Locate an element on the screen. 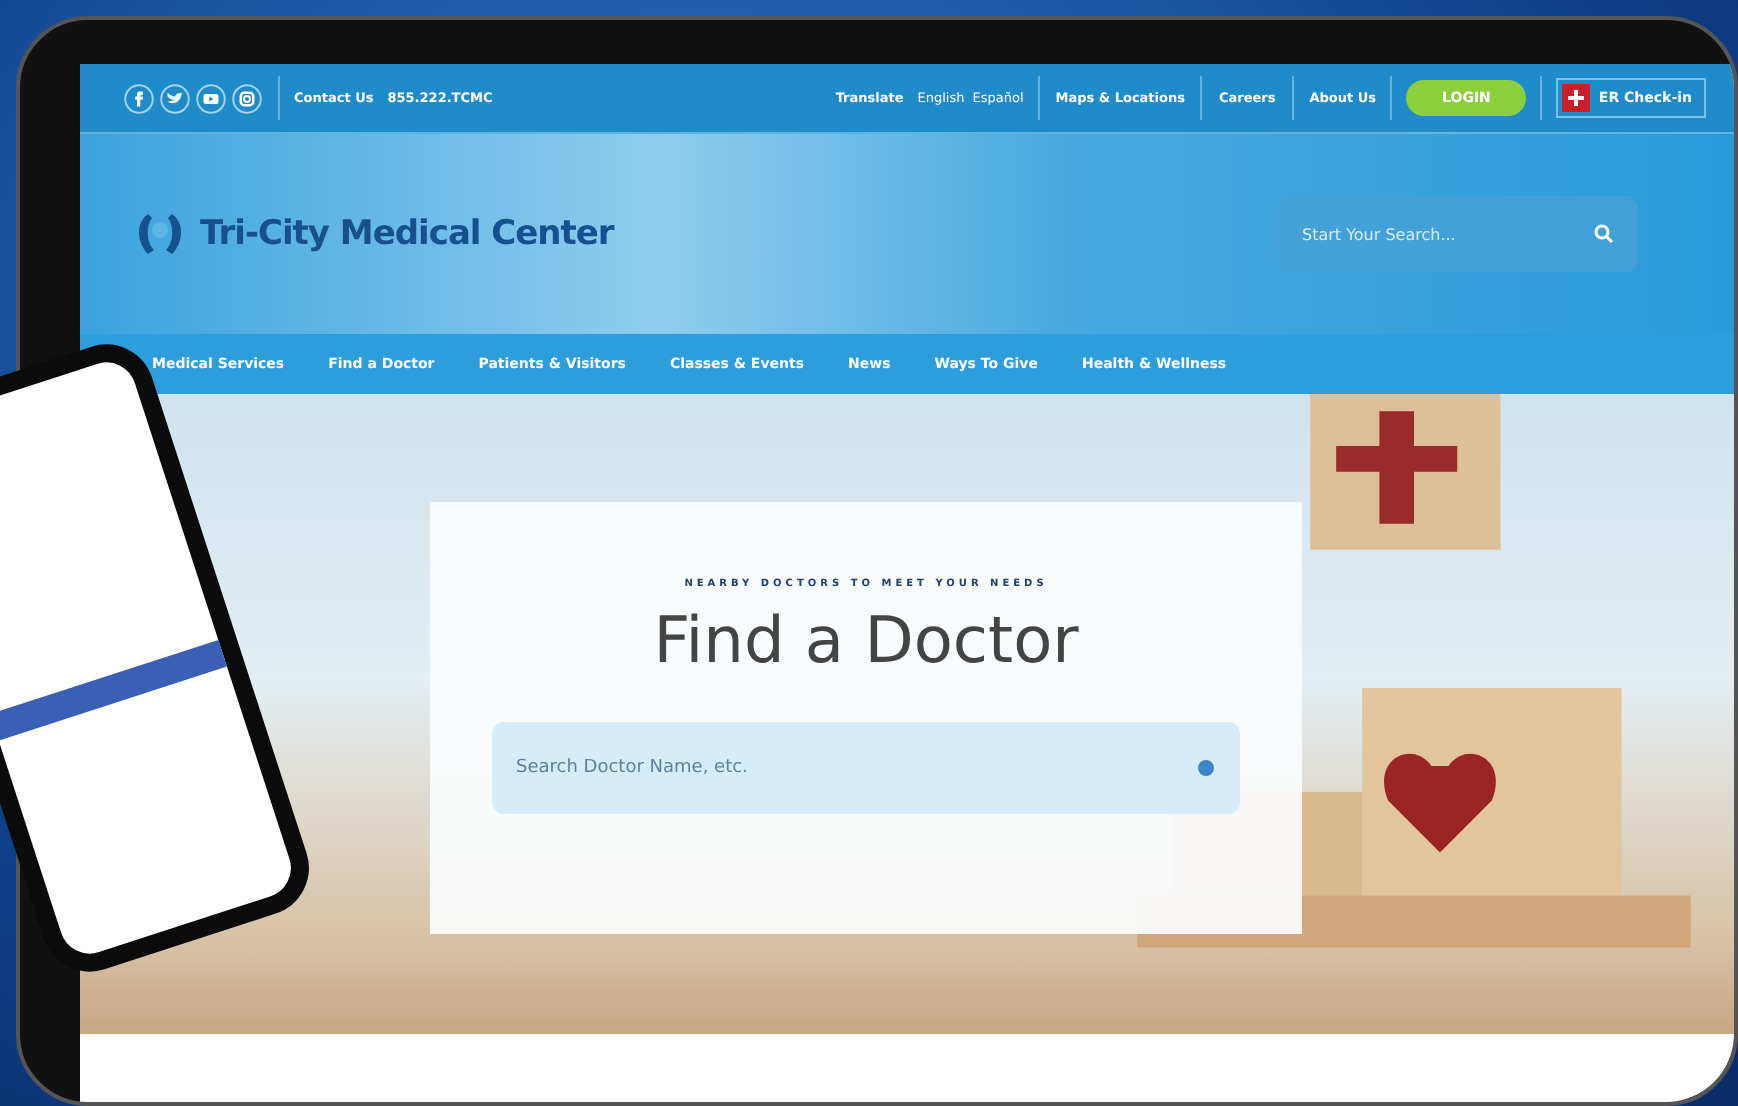  instagram-icon is located at coordinates (247, 98).